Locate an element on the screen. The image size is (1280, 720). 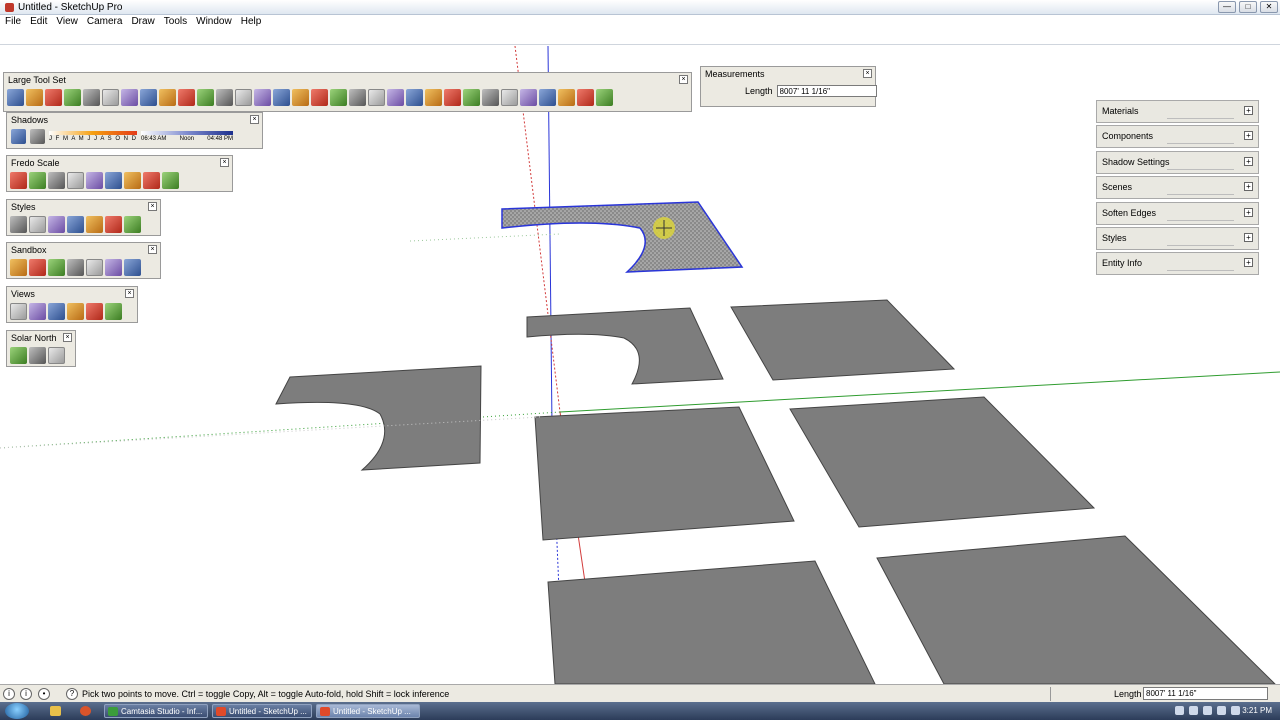
box-scale-icon is located at coordinates (18, 180).